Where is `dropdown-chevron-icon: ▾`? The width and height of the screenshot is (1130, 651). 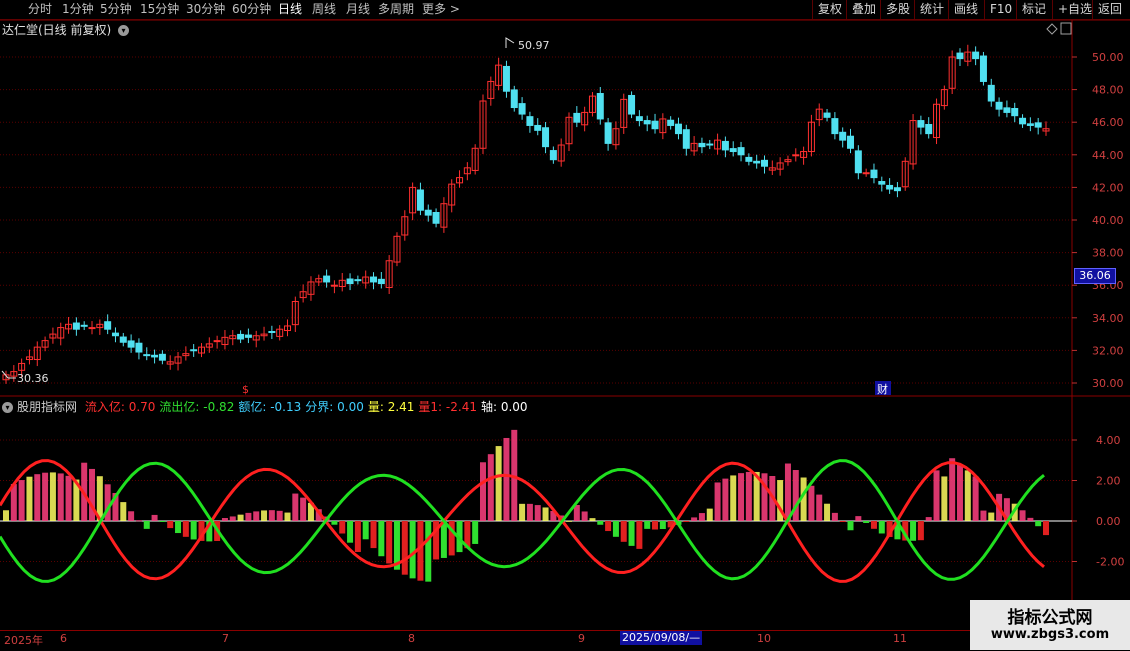
dropdown-chevron-icon: ▾ is located at coordinates (124, 30).